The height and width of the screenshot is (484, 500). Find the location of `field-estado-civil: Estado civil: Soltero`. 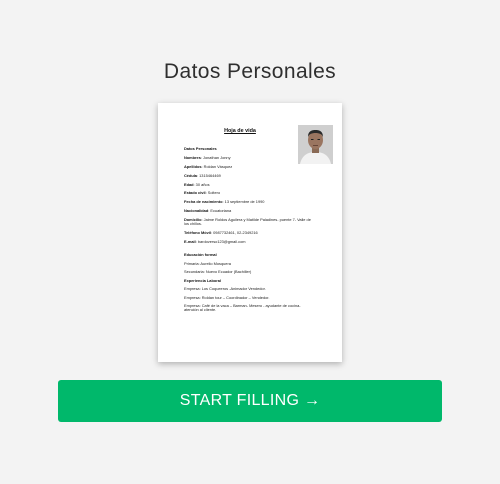

field-estado-civil: Estado civil: Soltero is located at coordinates (202, 193).